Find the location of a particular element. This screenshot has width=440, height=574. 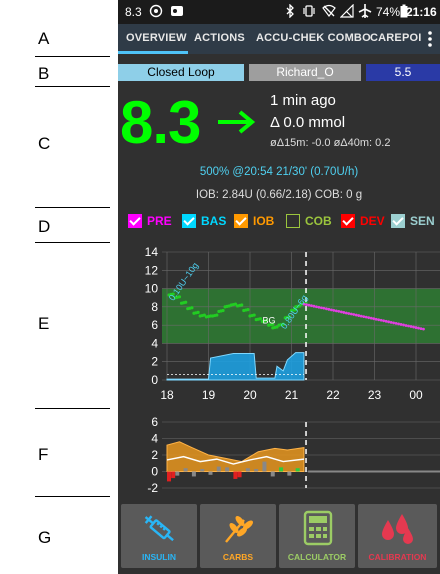

y-tick-label: -2 is located at coordinates (152, 487).